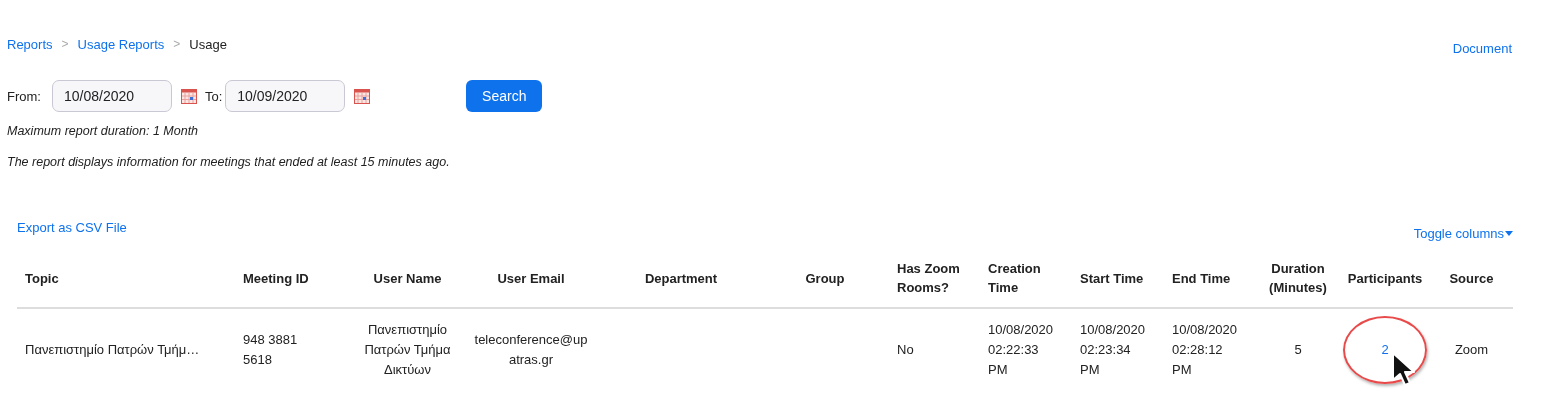  I want to click on column-header: Source, so click(1471, 278).